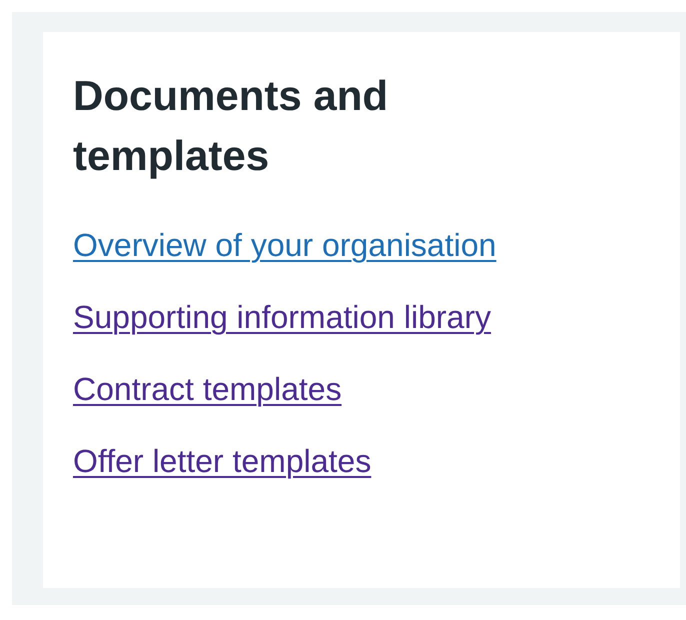 The height and width of the screenshot is (620, 686). I want to click on document-link: Contract templates, so click(207, 389).